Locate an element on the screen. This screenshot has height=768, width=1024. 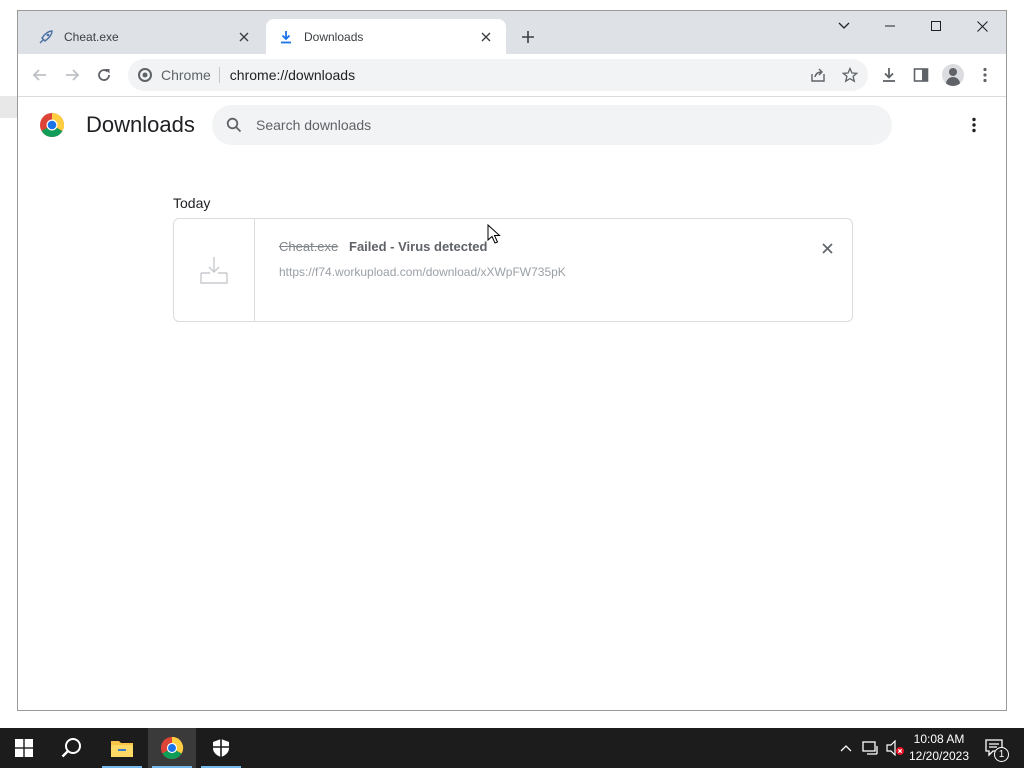
minimize-button is located at coordinates (890, 26).